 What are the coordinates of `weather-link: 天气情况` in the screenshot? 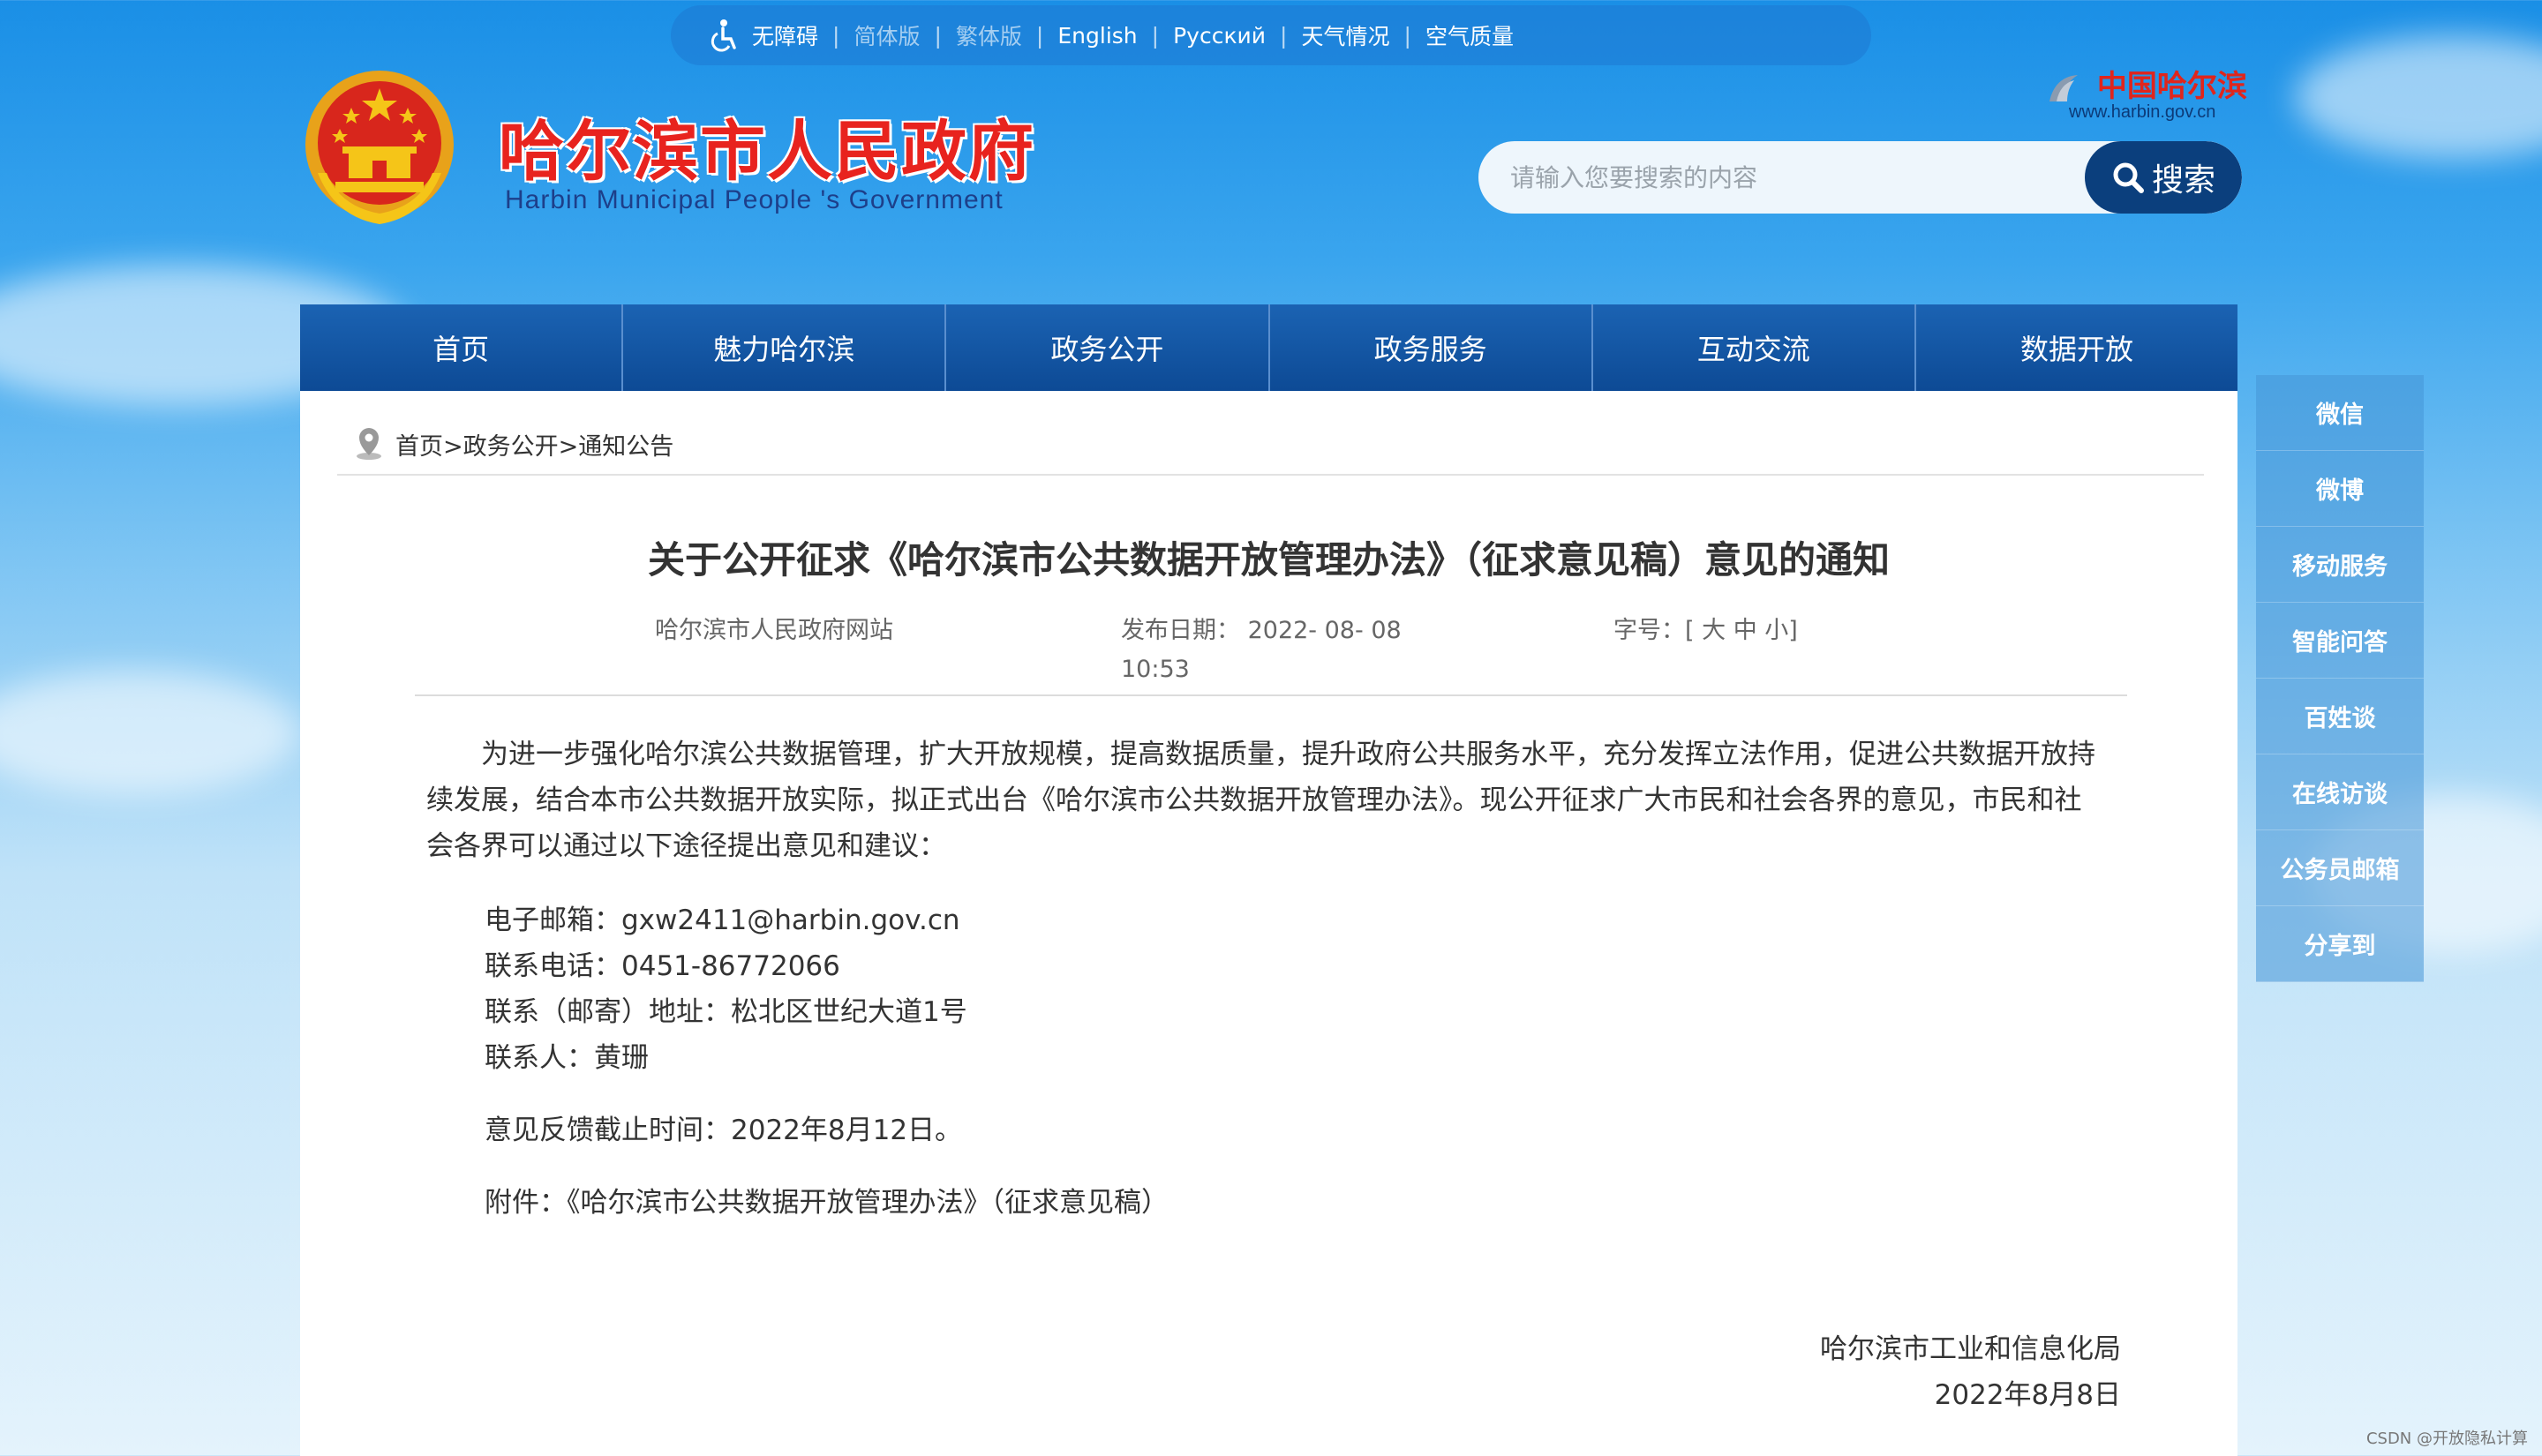 It's located at (1345, 35).